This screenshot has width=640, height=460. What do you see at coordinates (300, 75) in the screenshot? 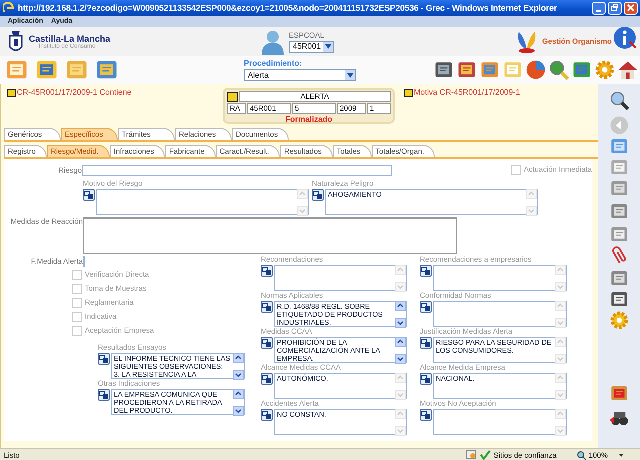
I see `procedure-select: Alerta` at bounding box center [300, 75].